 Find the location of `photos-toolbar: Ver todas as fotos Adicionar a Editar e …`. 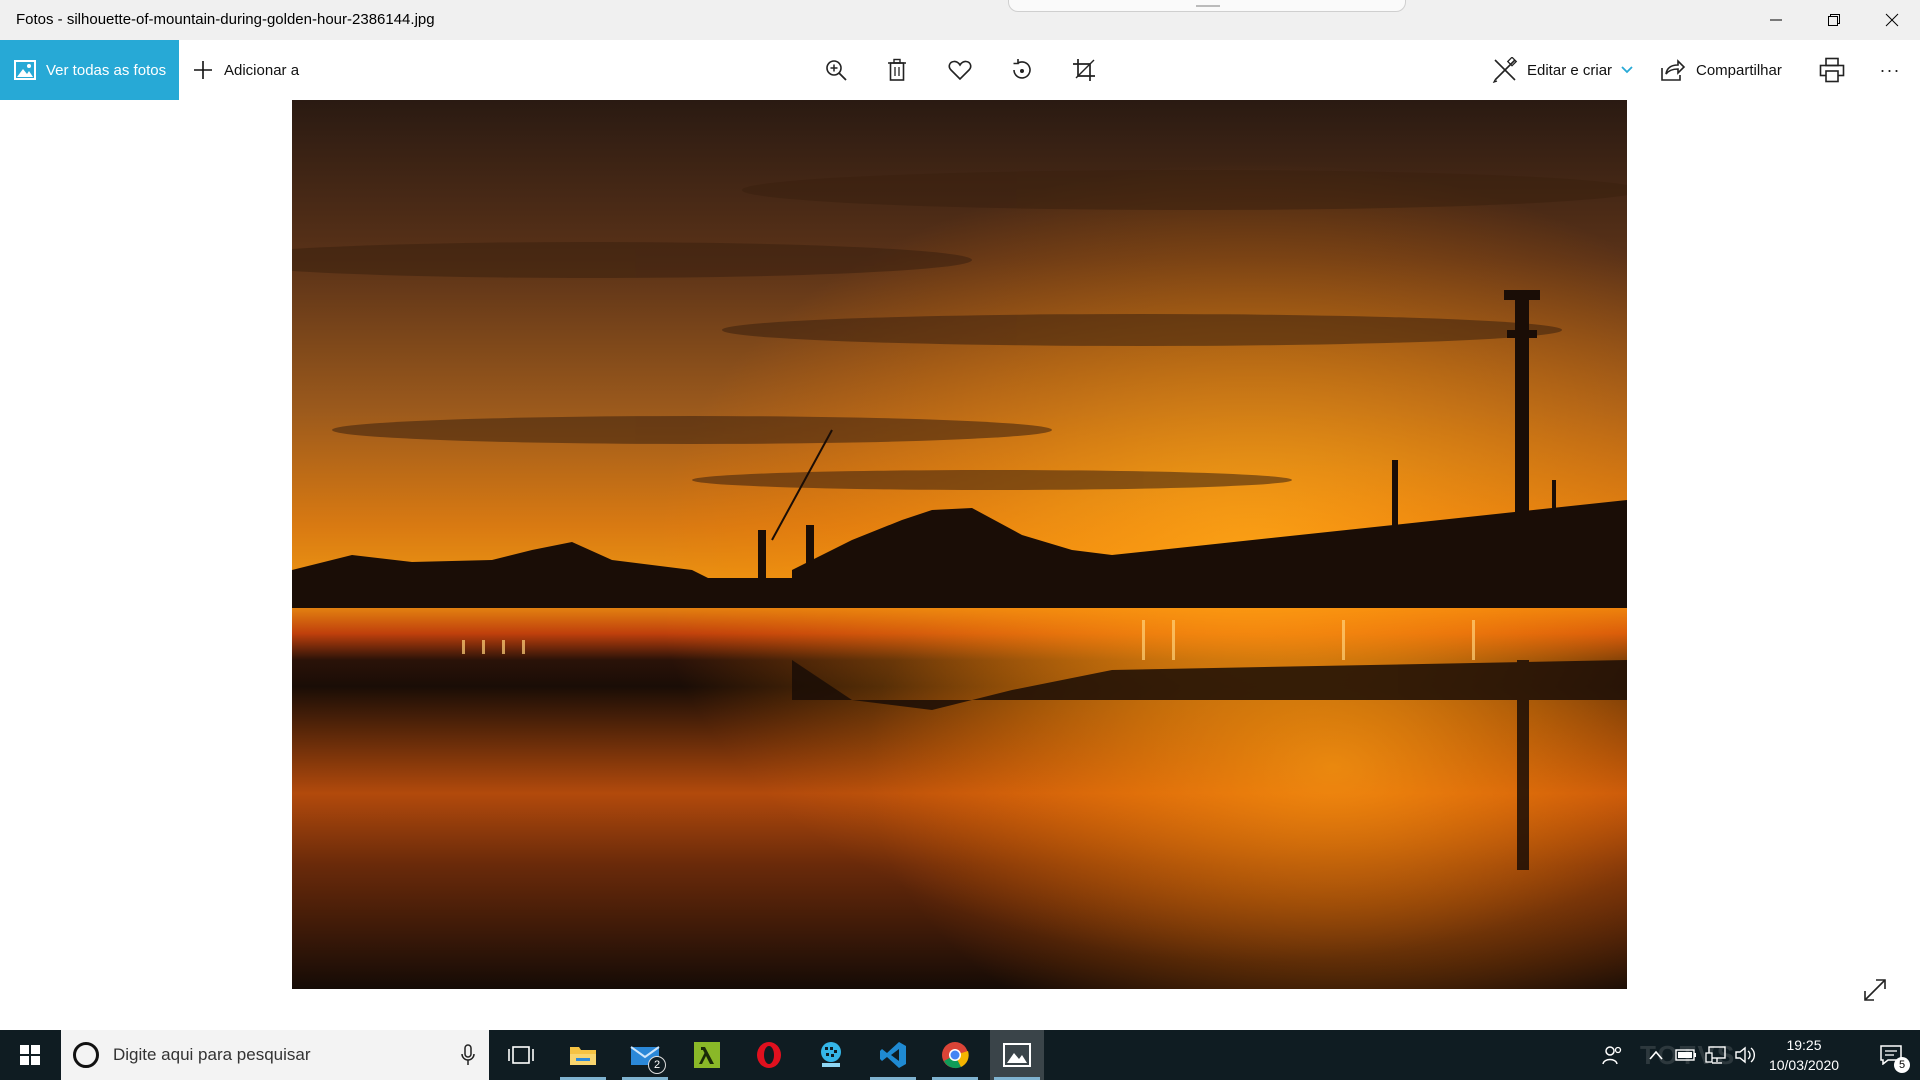

photos-toolbar: Ver todas as fotos Adicionar a Editar e … is located at coordinates (960, 70).